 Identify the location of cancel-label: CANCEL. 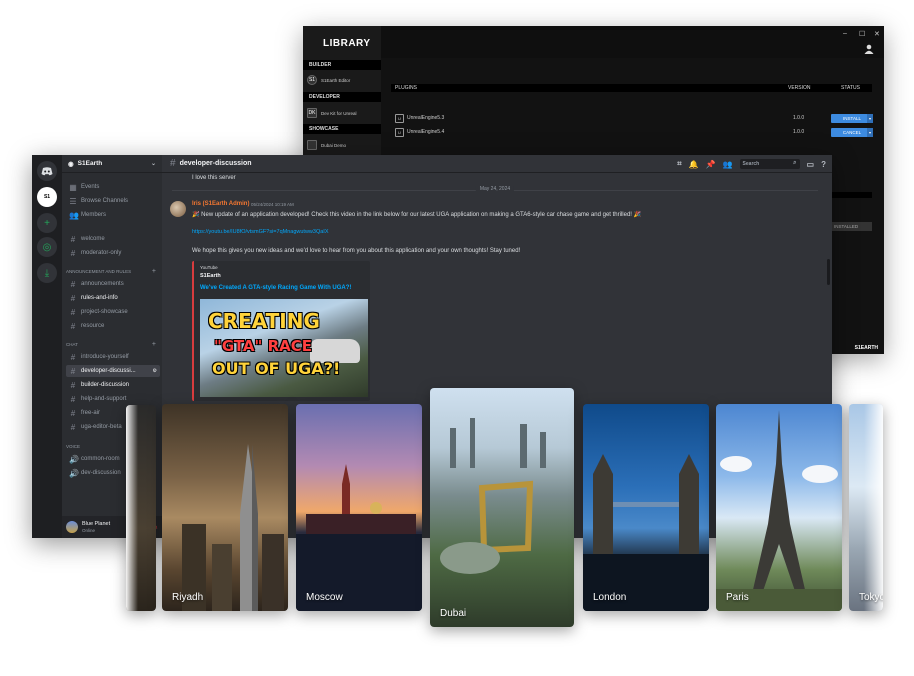
(852, 132).